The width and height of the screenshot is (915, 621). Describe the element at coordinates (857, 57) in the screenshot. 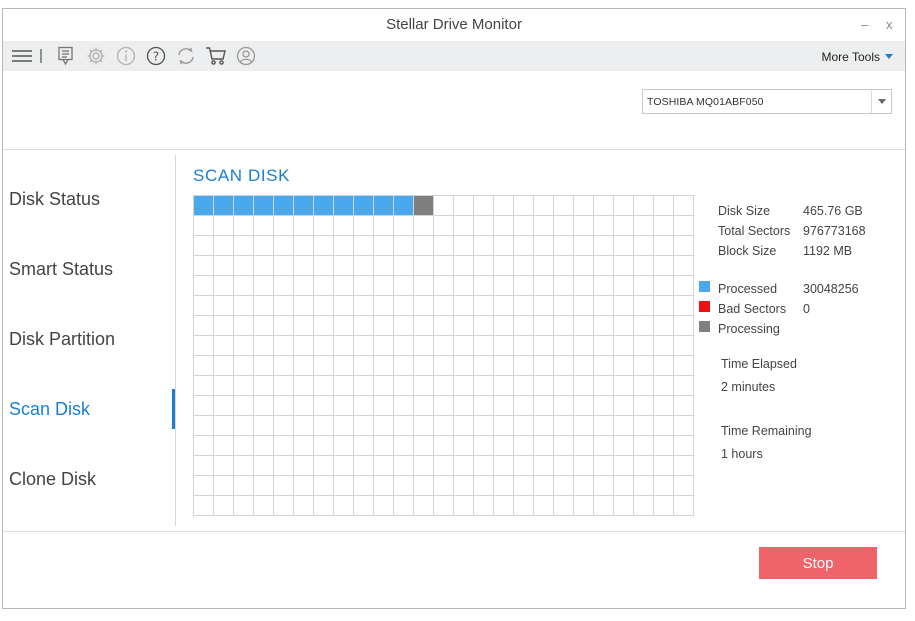

I see `more-tools-menu: More Tools` at that location.